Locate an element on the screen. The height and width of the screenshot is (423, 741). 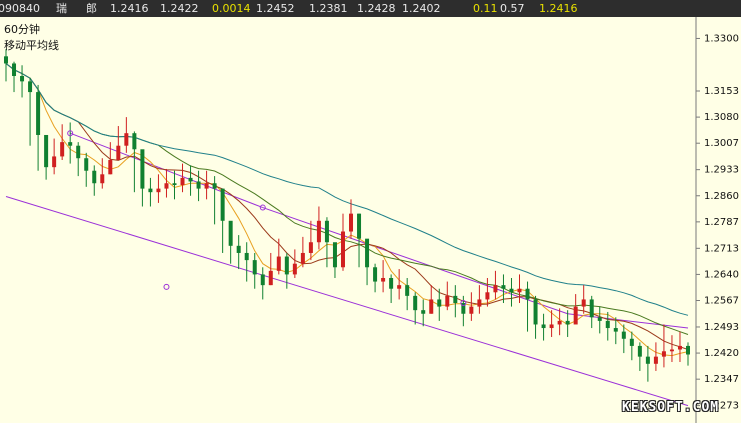
price-tick-label: 1.3007 is located at coordinates (721, 143).